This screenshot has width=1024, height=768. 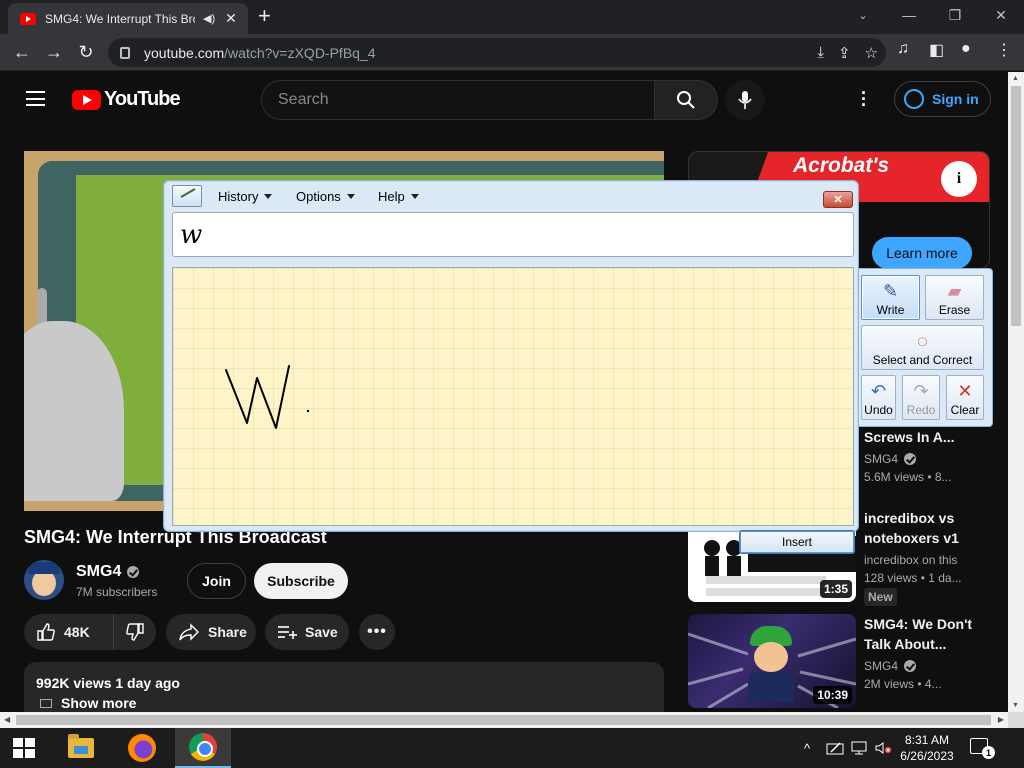 What do you see at coordinates (878, 397) in the screenshot?
I see `undo-button: ↶ Undo` at bounding box center [878, 397].